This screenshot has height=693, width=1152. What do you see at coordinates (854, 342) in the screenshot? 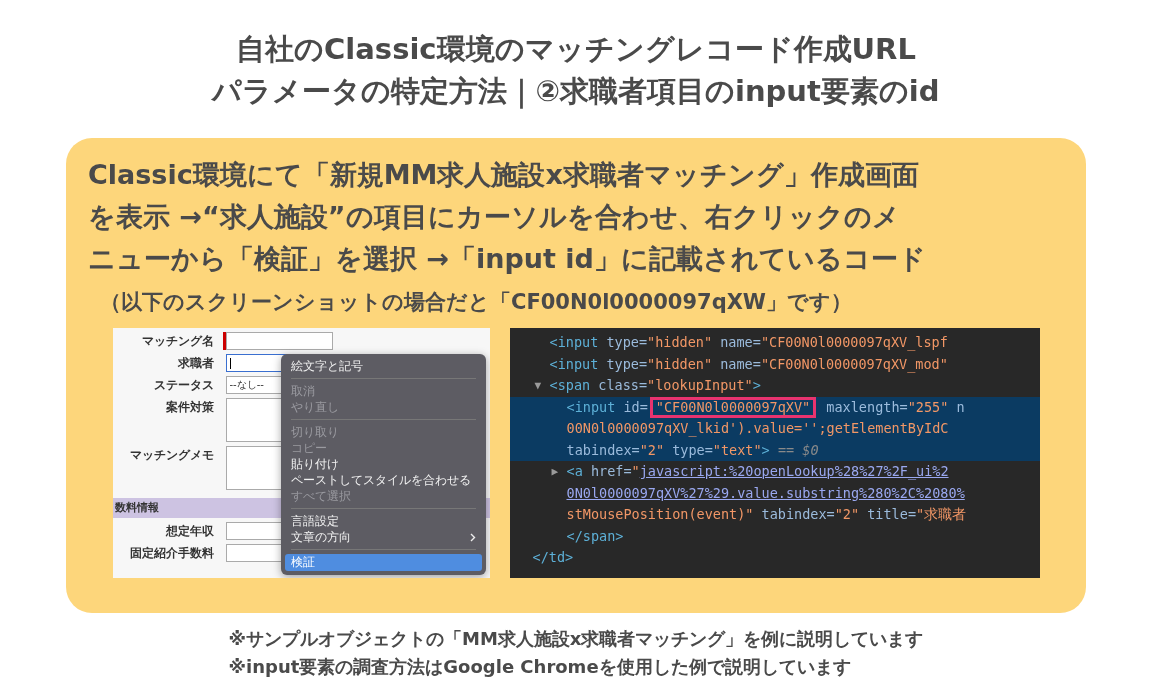
I see `code-value: "CF00N0l0000097qXV_lspf` at bounding box center [854, 342].